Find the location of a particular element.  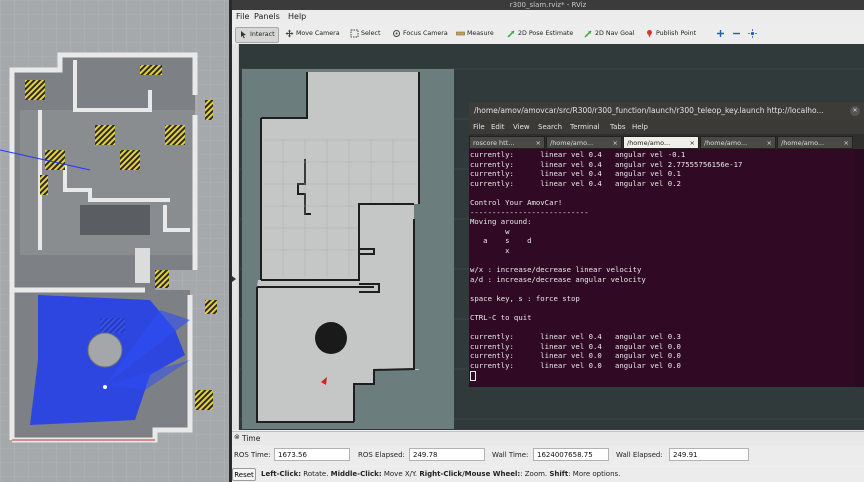

ros-elapsed-field: 249.78 is located at coordinates (447, 454).